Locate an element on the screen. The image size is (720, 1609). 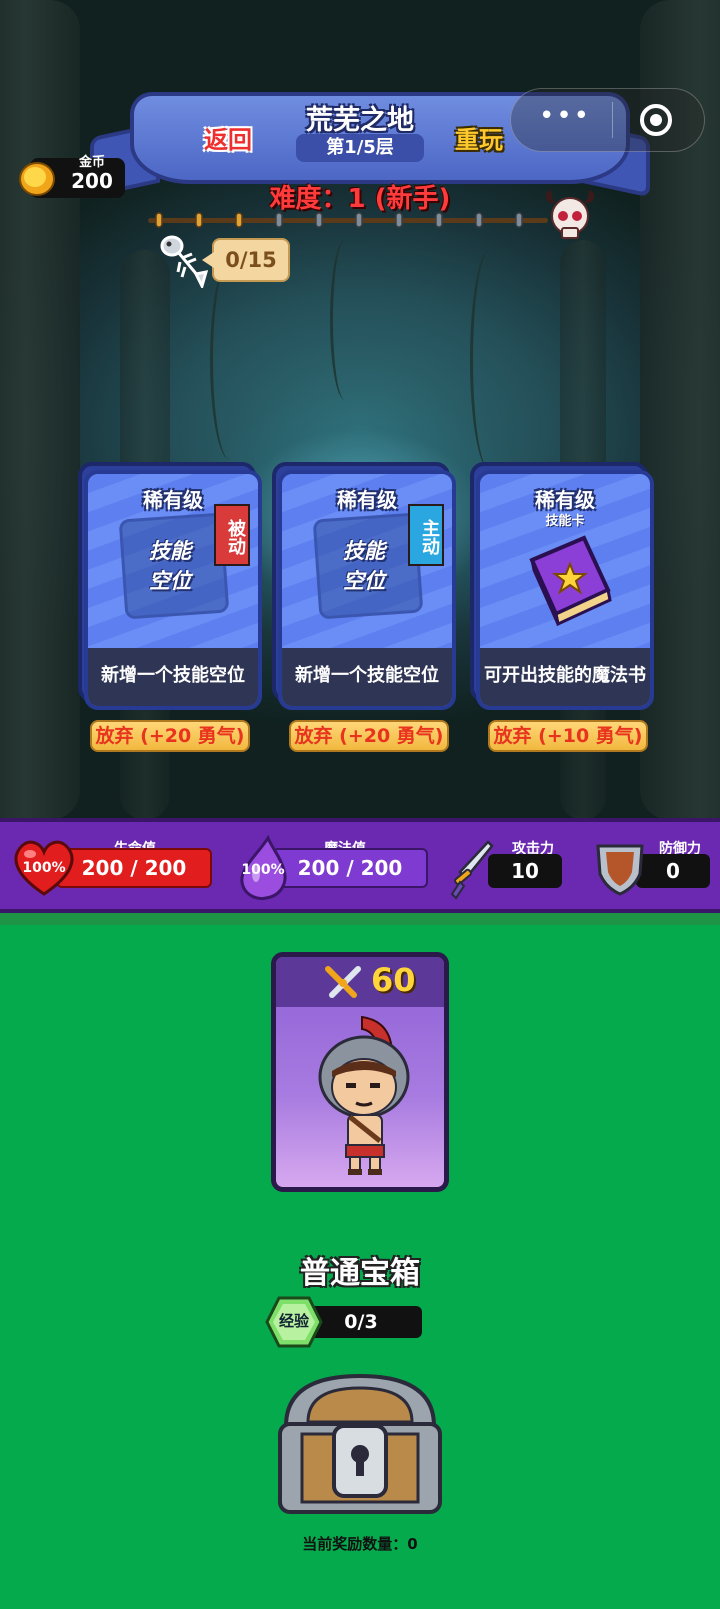
progress-nodes is located at coordinates (339, 220).